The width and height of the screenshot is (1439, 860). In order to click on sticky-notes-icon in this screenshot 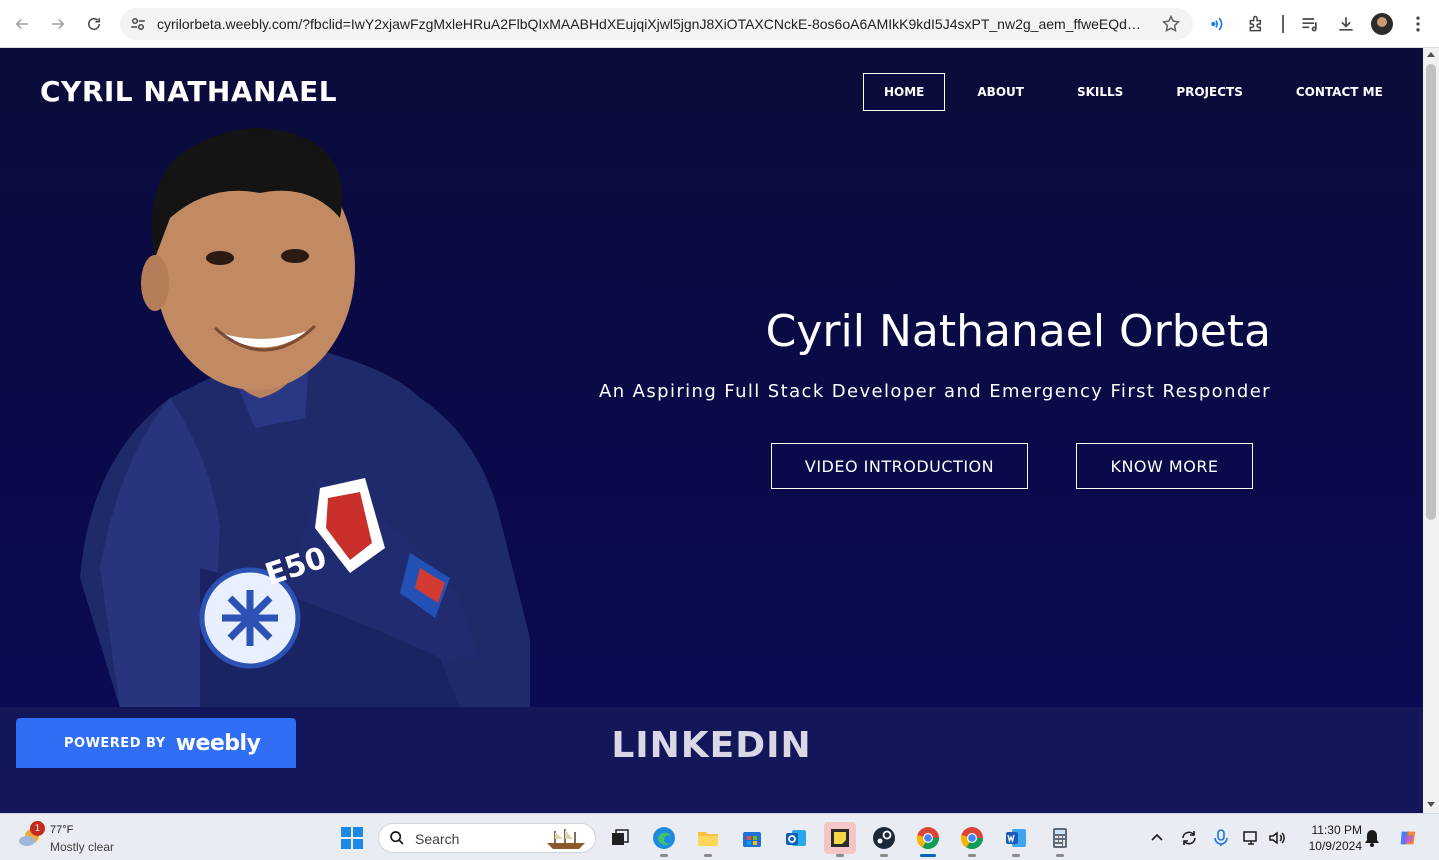, I will do `click(840, 838)`.